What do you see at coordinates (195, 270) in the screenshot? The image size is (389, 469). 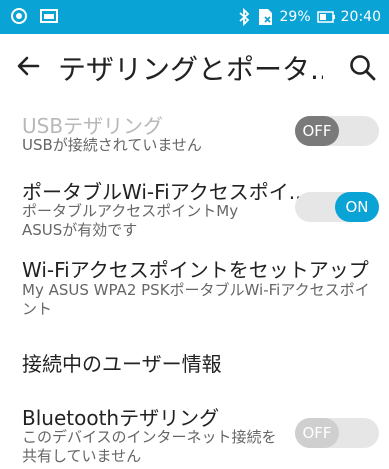 I see `wifi-setup-title: Wi-Fiアクセスポイントをセットアップ` at bounding box center [195, 270].